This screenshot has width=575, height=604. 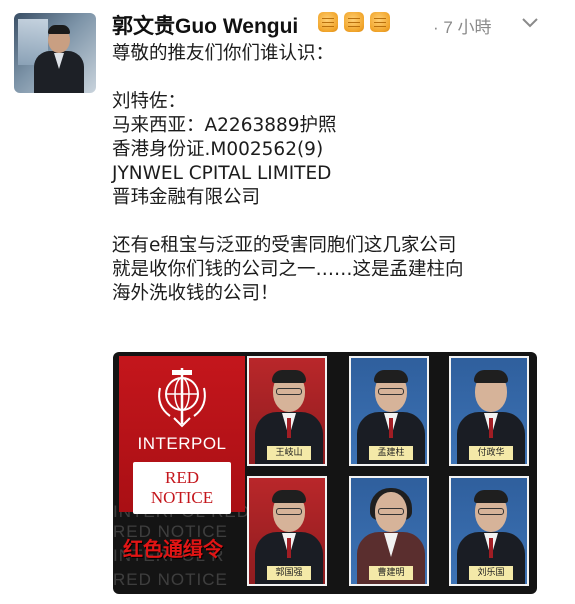 I want to click on tweet-line: 尊敬的推友们你们谁认识：, so click(x=223, y=53).